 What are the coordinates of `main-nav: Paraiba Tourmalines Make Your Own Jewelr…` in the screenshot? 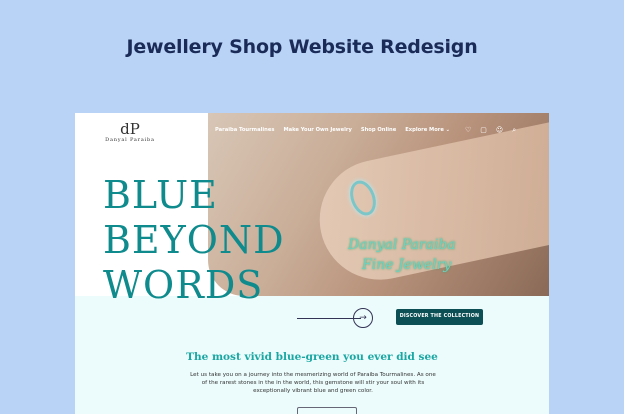 It's located at (332, 130).